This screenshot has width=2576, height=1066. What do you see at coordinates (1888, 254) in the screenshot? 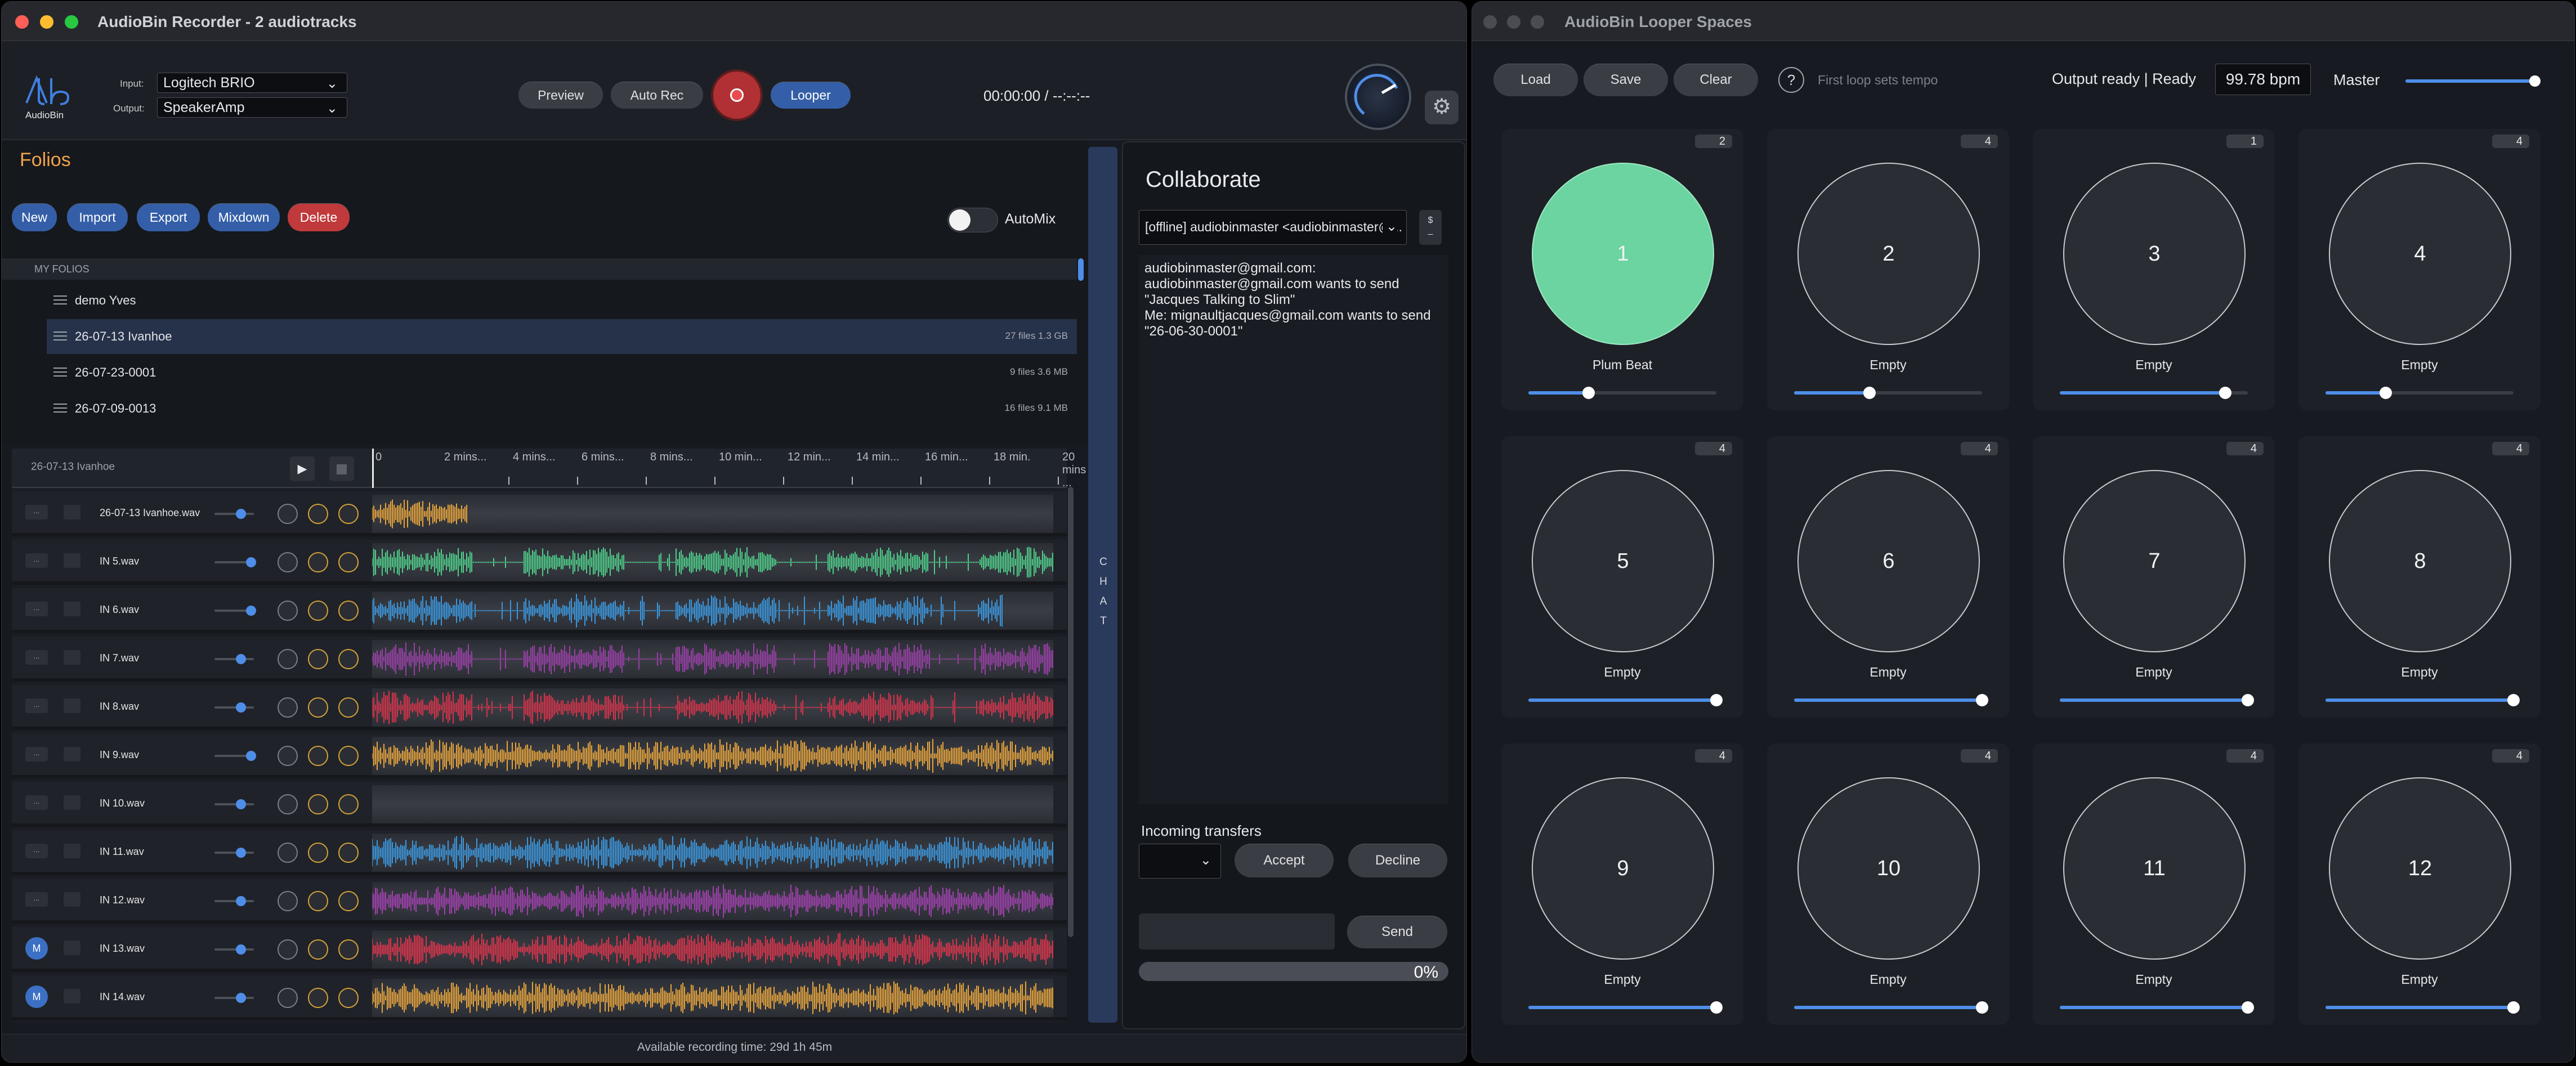
I see `loop-pad-2: 2` at bounding box center [1888, 254].